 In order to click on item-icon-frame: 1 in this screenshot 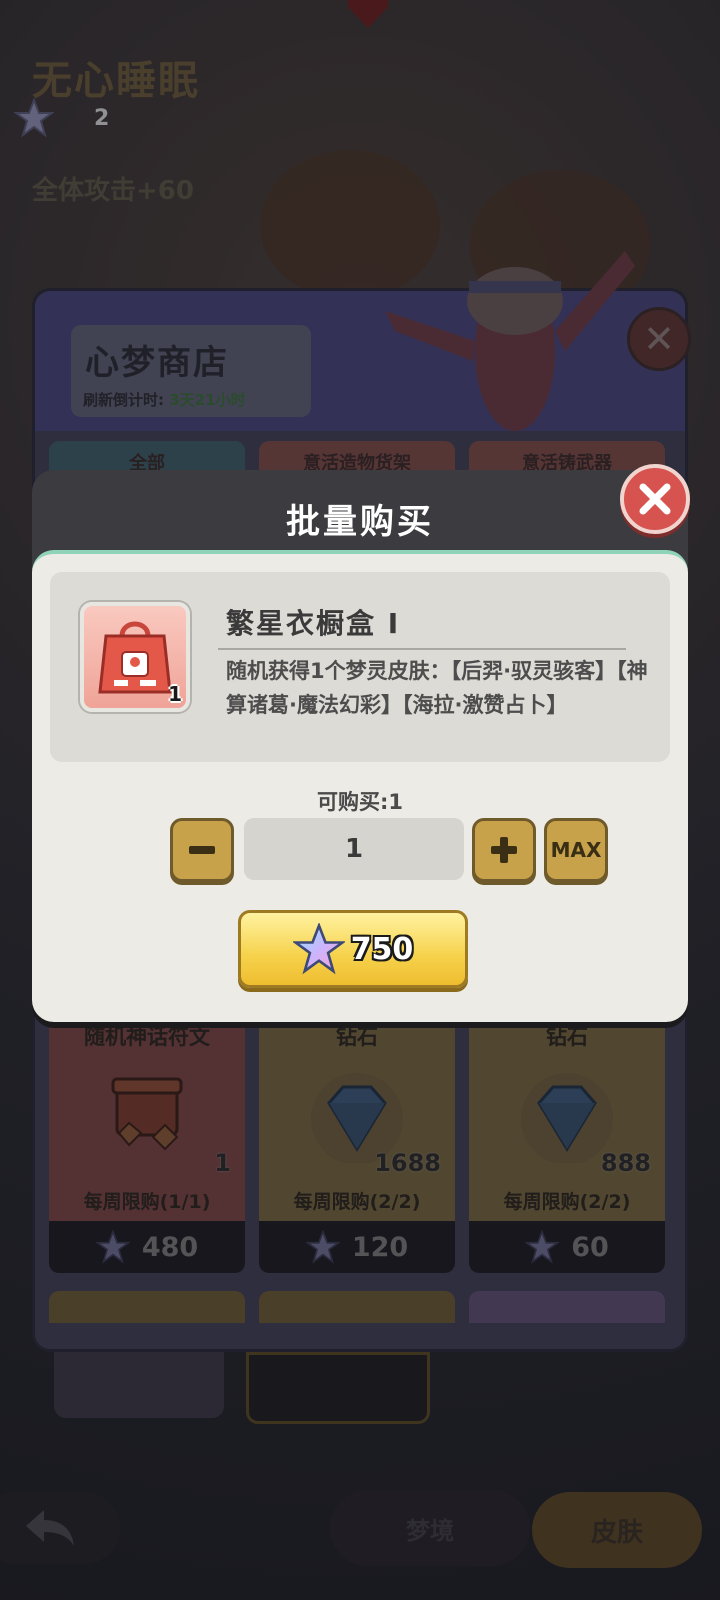, I will do `click(135, 657)`.